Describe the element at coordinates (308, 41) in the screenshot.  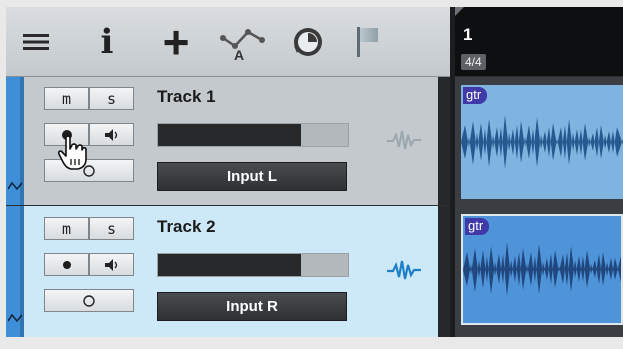
I see `timing-icon` at that location.